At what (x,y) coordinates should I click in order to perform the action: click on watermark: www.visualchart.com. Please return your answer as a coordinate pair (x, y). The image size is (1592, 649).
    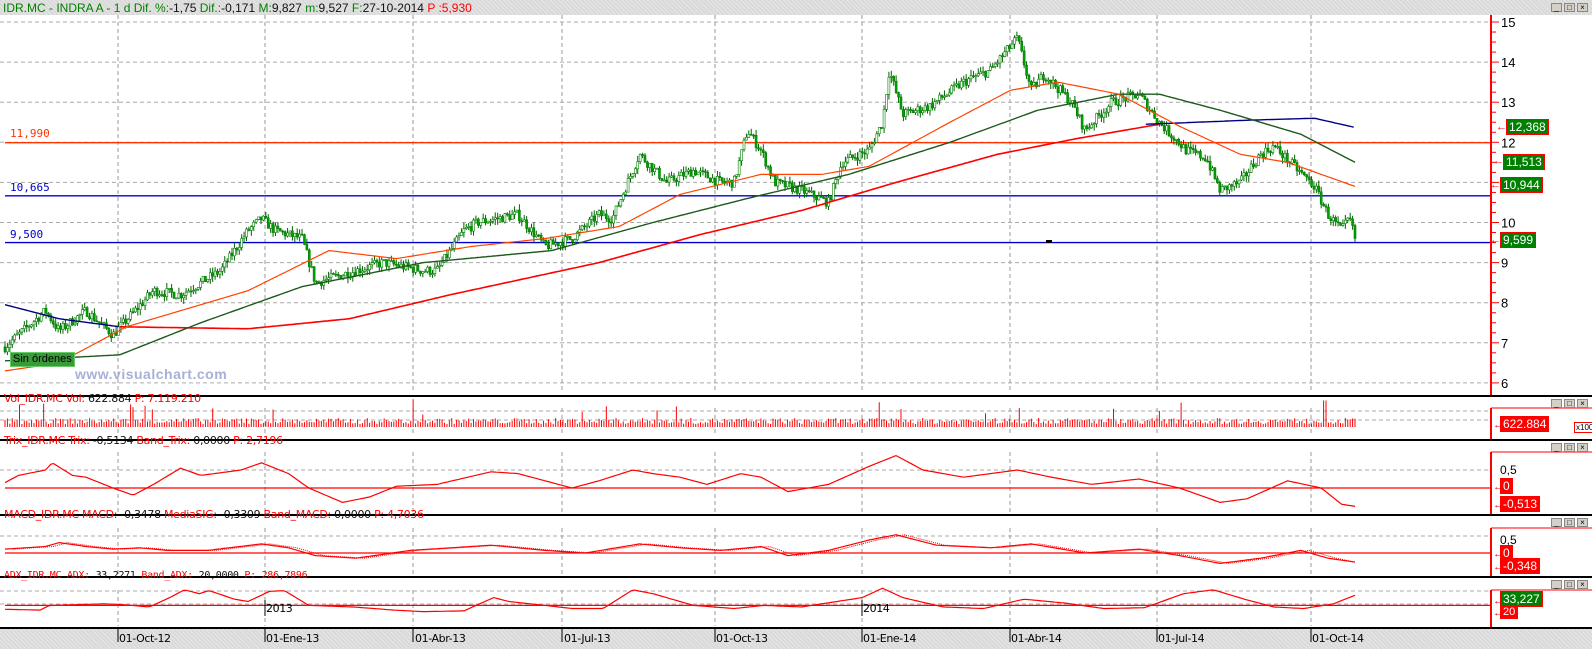
    Looking at the image, I should click on (151, 374).